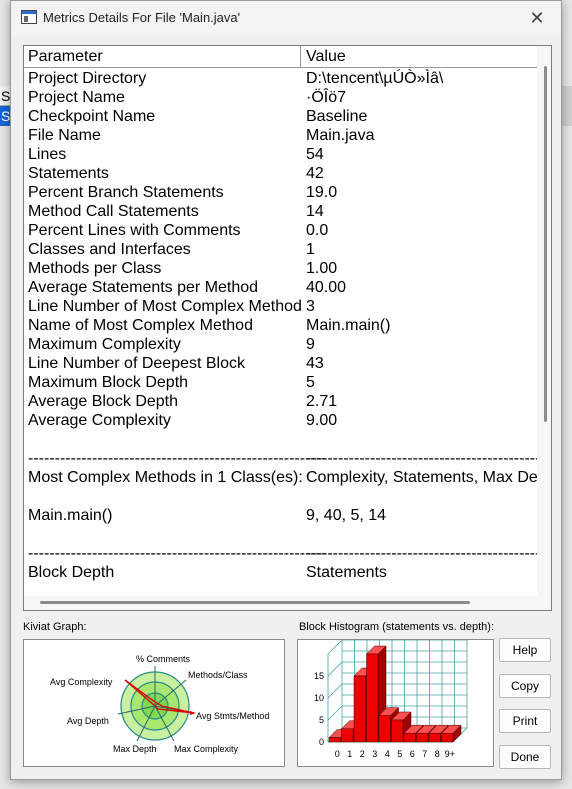  What do you see at coordinates (450, 754) in the screenshot?
I see `histogram-x-tick-label: 9+` at bounding box center [450, 754].